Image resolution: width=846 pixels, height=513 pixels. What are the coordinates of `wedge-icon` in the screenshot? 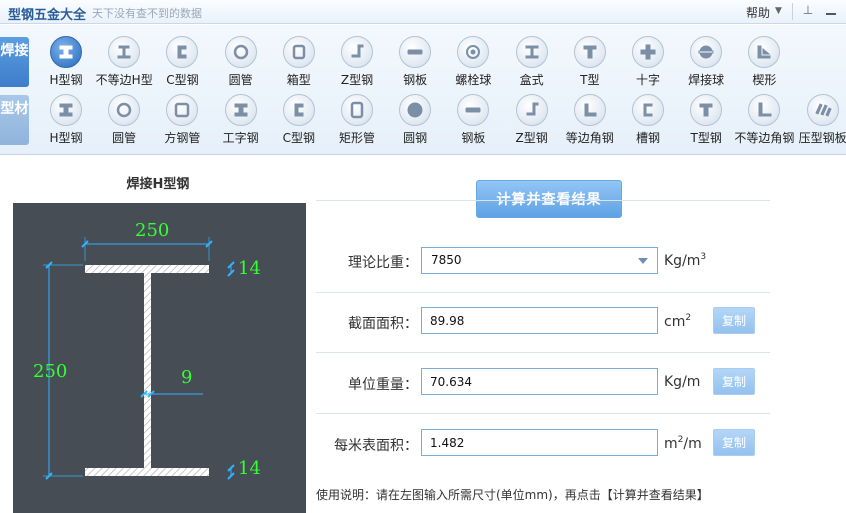 It's located at (764, 52).